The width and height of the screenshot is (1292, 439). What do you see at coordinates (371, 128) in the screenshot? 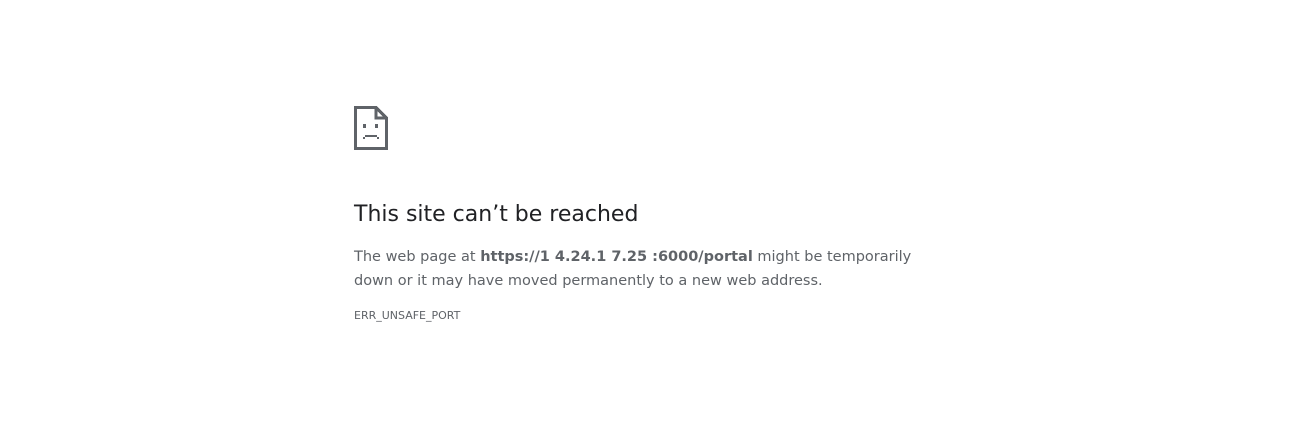
I see `sad-page-icon` at bounding box center [371, 128].